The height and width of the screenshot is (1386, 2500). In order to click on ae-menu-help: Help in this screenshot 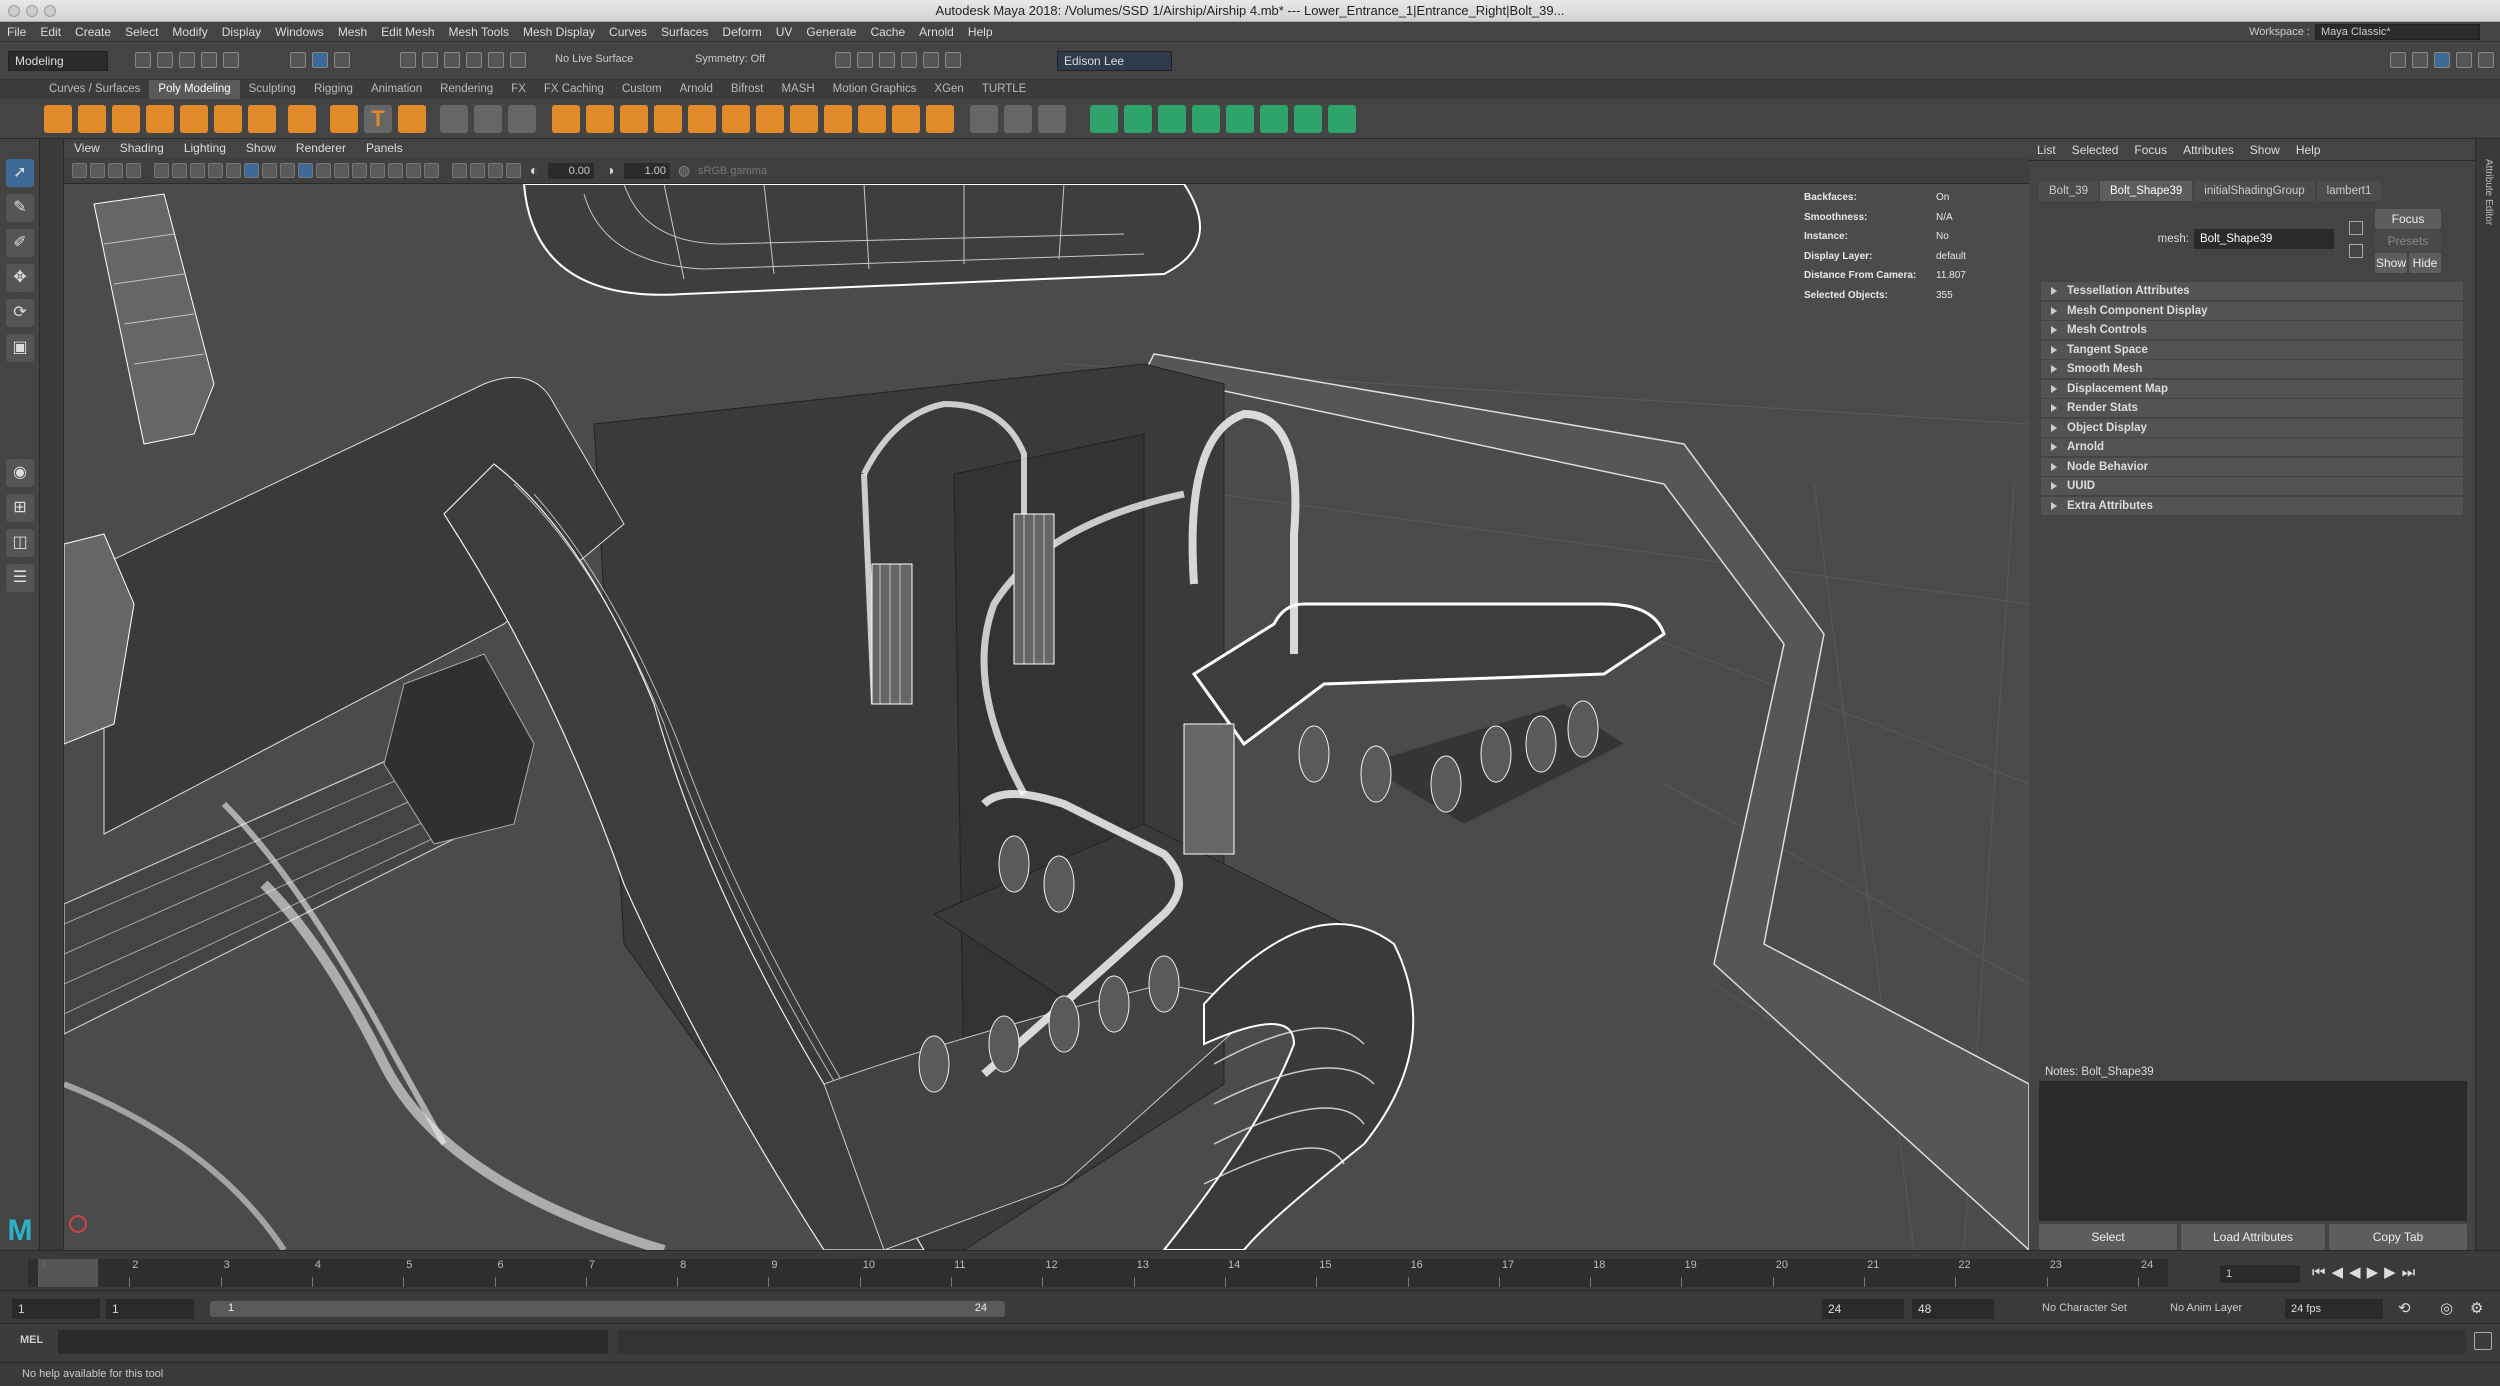, I will do `click(2308, 150)`.